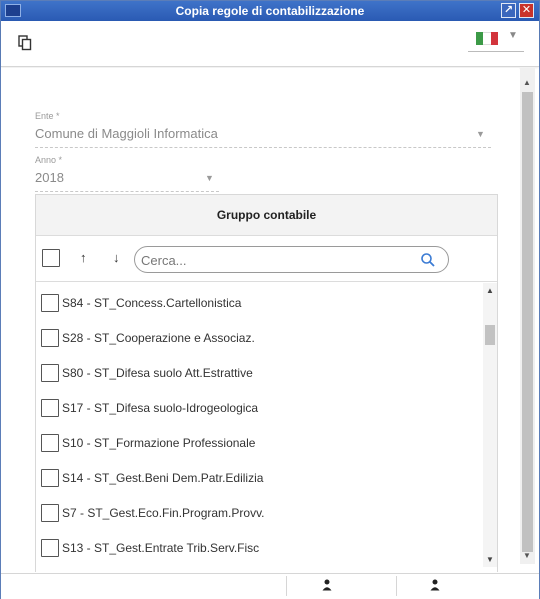 The image size is (540, 599). Describe the element at coordinates (160, 408) in the screenshot. I see `list-item-label: S17 - ST_Difesa suolo-Idrogeologica` at that location.